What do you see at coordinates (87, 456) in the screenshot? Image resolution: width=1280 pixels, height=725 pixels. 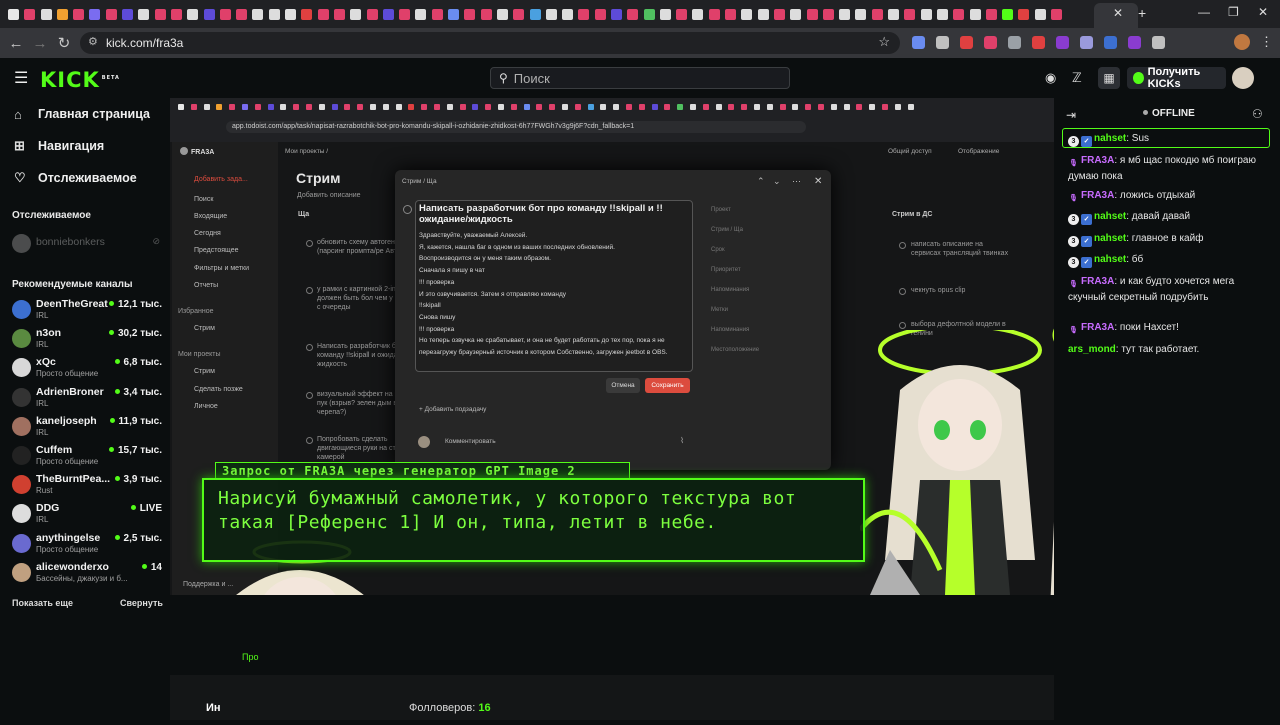 I see `channel-item: Cuffem Просто общение 15,7 тыс.` at bounding box center [87, 456].